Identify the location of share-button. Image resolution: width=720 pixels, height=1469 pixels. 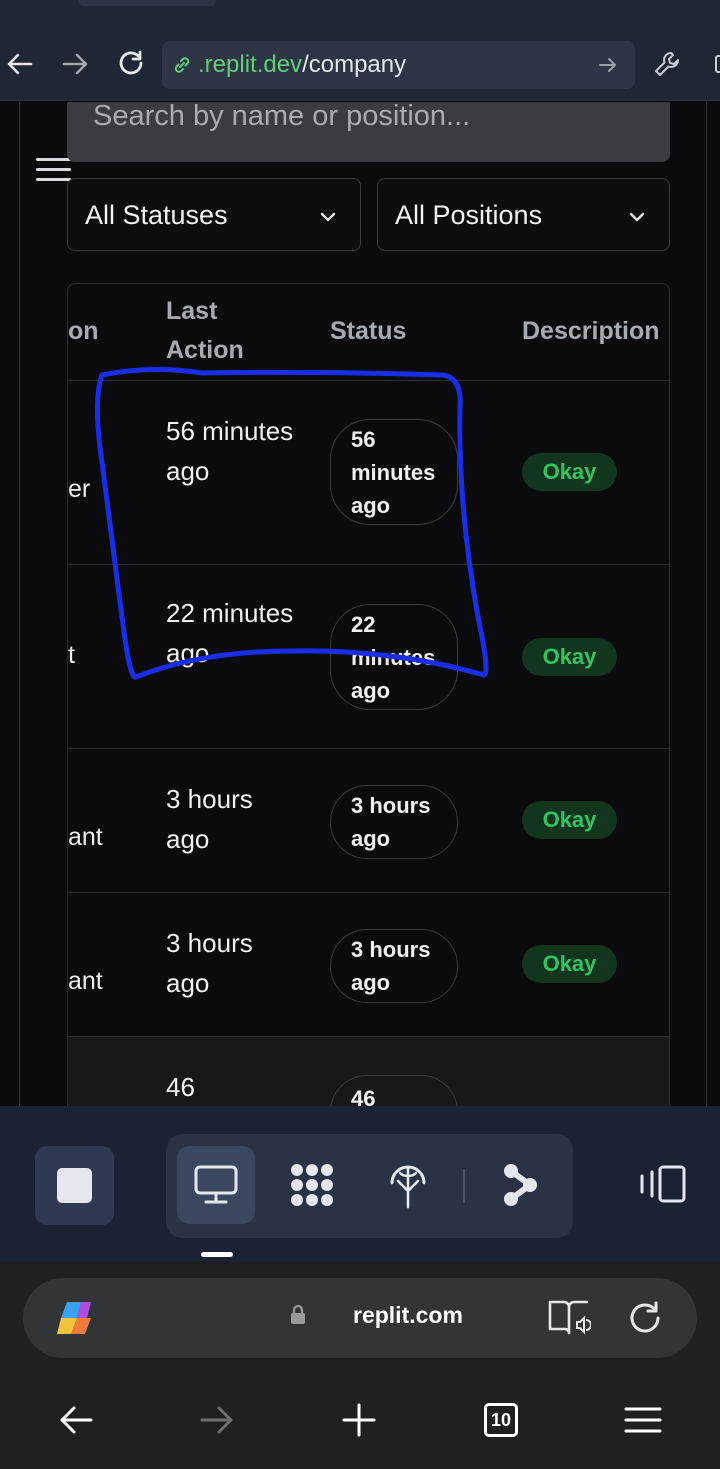
(520, 1185).